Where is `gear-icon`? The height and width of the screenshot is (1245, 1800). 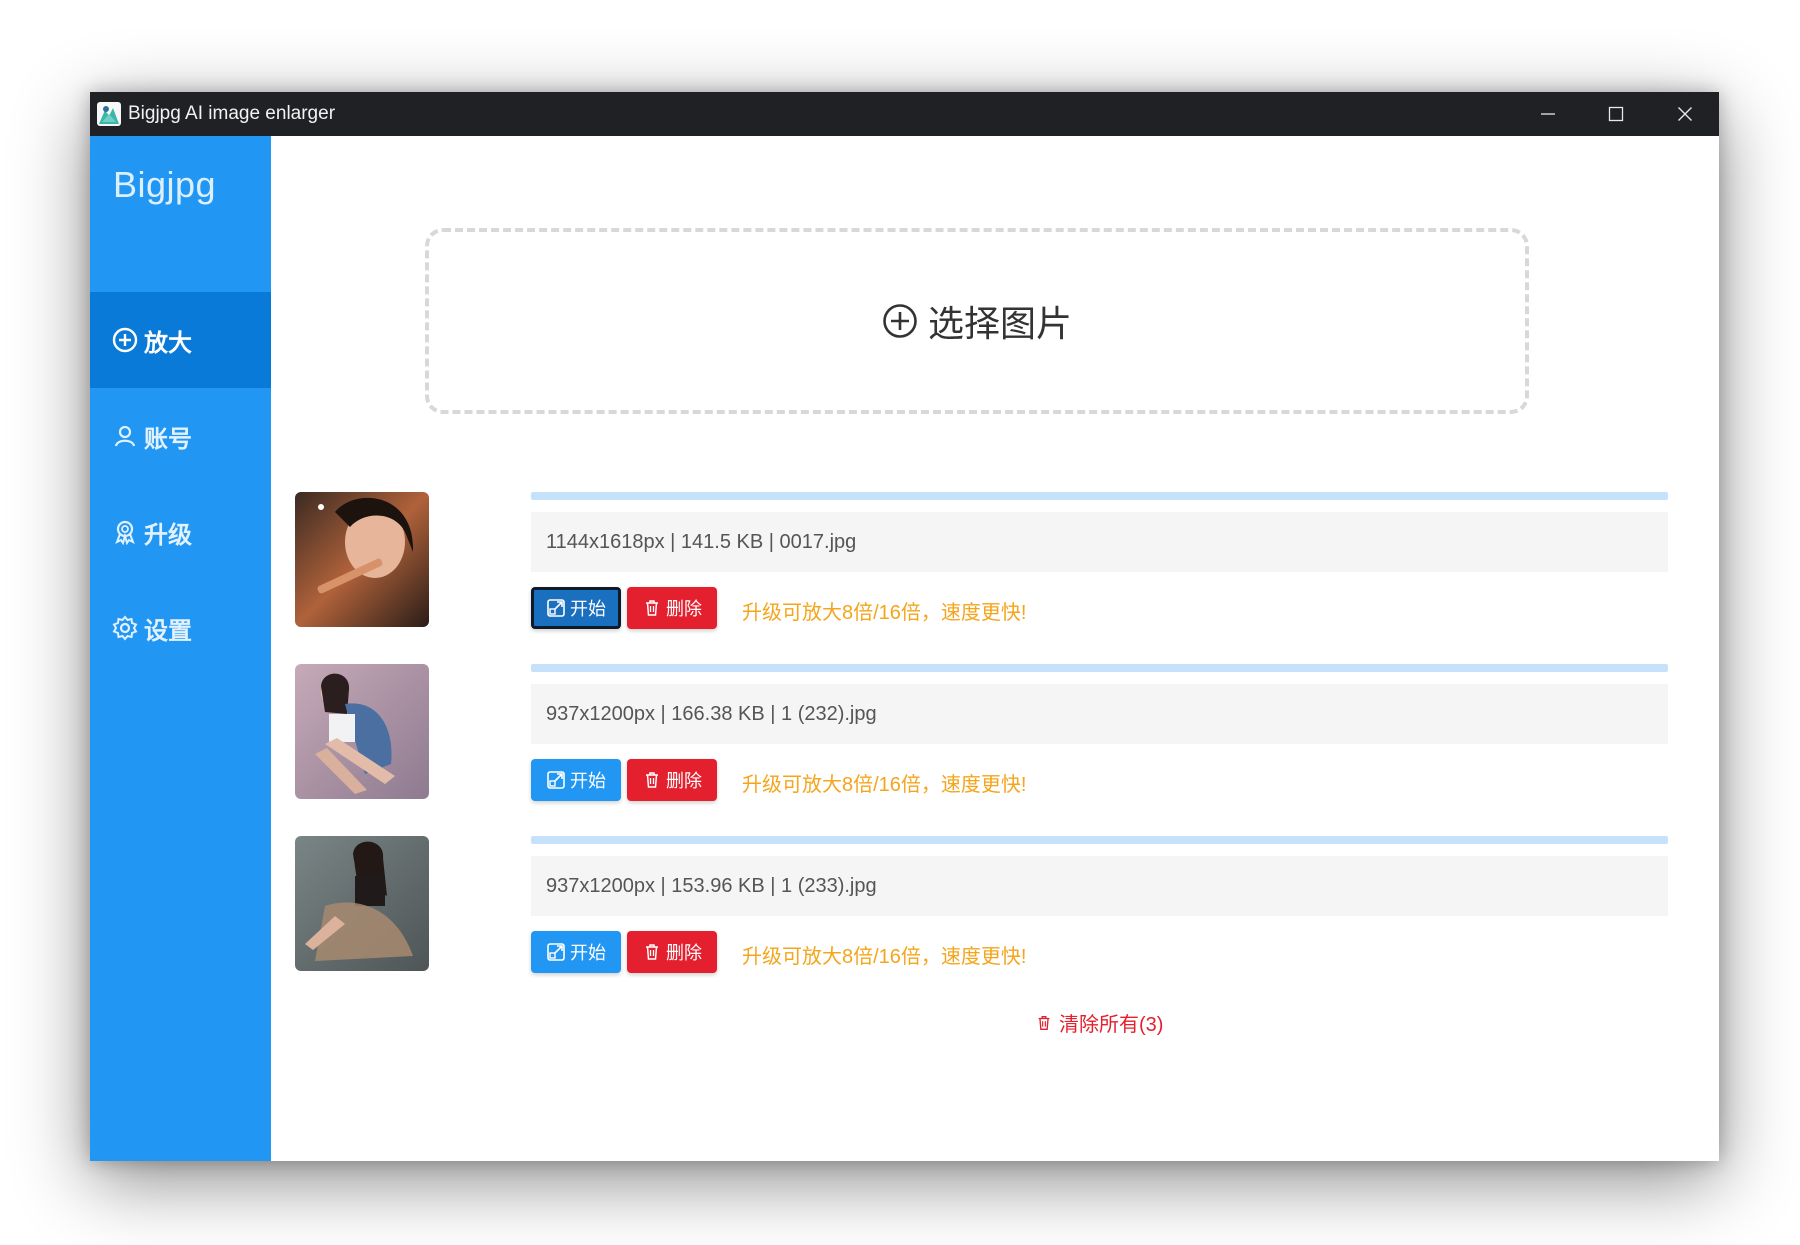 gear-icon is located at coordinates (125, 628).